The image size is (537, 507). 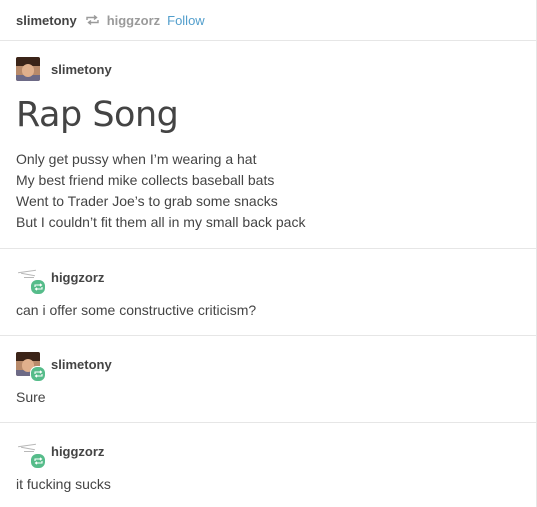 I want to click on comment-text: can i offer some constructive criticism?, so click(x=136, y=310).